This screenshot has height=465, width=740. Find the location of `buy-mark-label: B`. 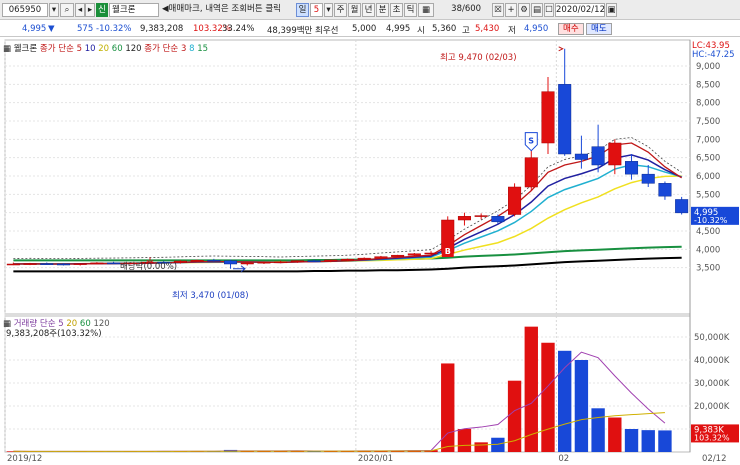

buy-mark-label: B is located at coordinates (448, 251).